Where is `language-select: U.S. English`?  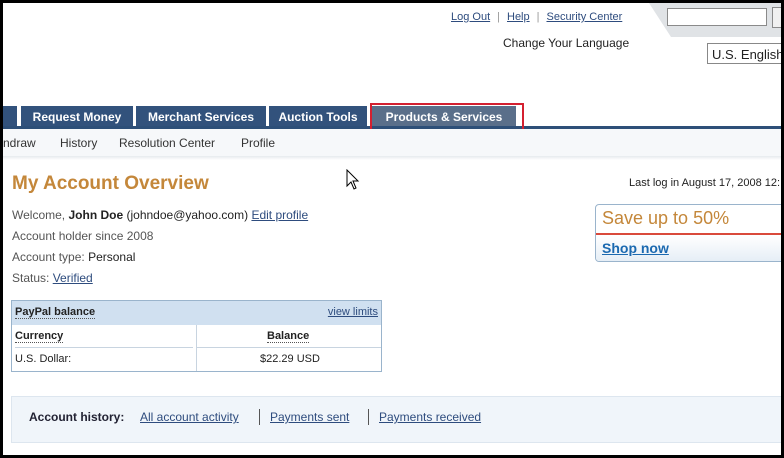
language-select: U.S. English is located at coordinates (744, 53).